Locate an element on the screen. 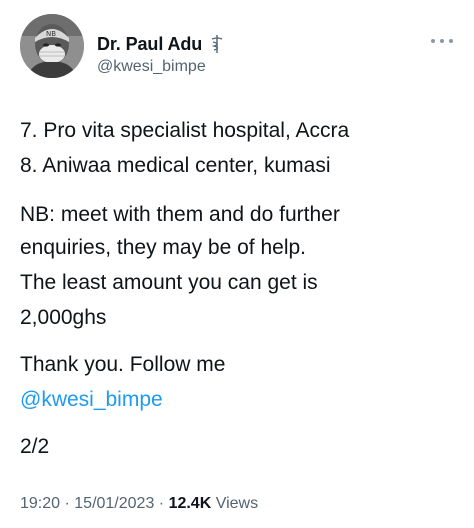  tweet-line: 8. Aniwaa medical center, kumasi is located at coordinates (175, 165).